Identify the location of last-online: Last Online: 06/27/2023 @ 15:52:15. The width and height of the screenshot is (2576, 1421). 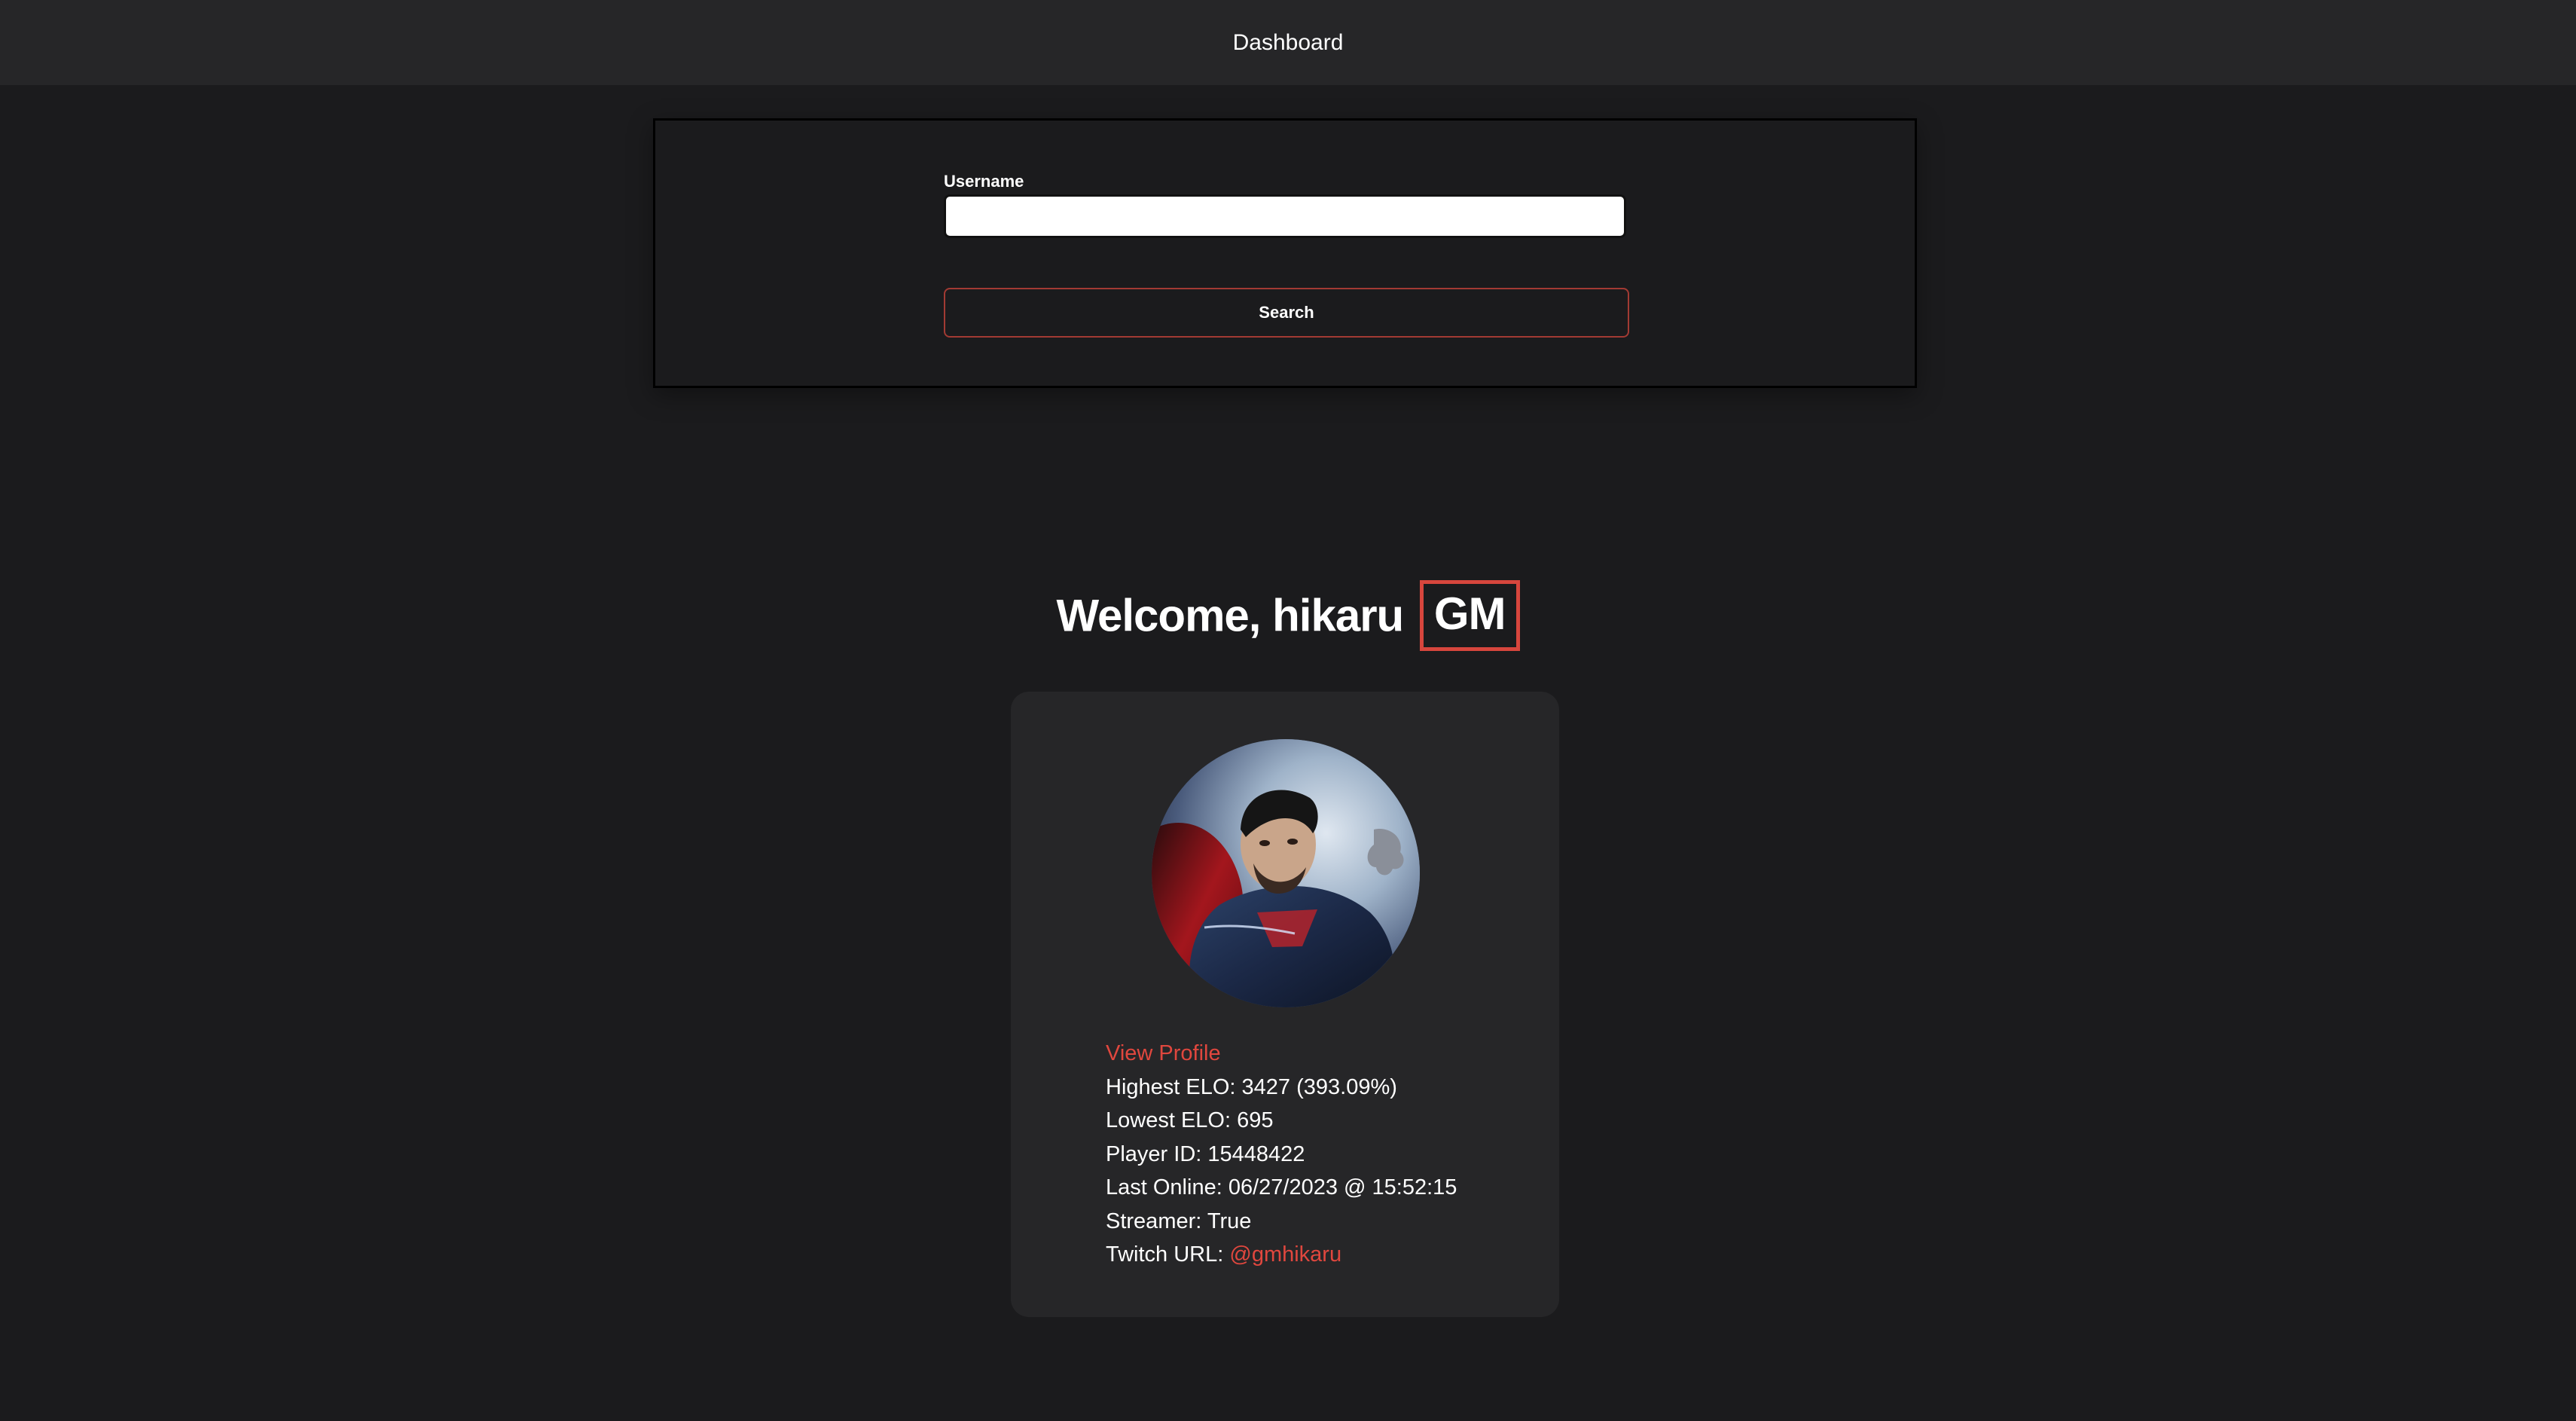
(1282, 1187).